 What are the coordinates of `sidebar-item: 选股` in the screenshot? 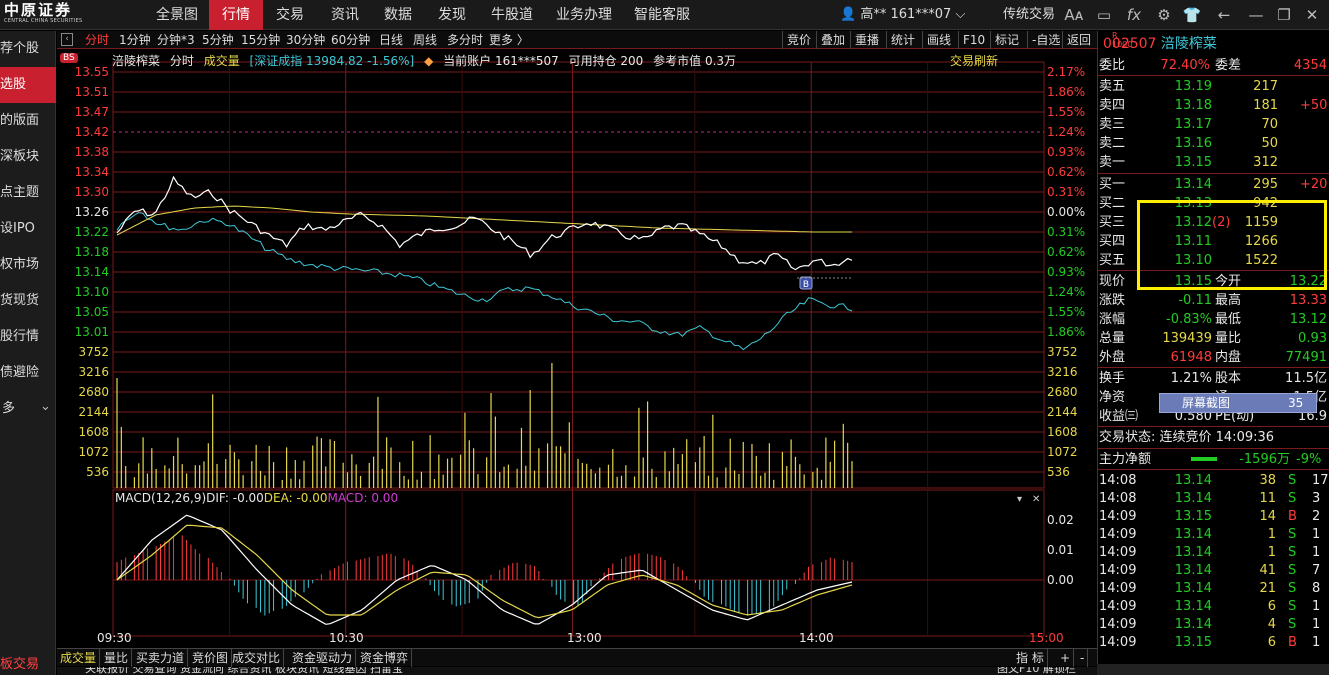 It's located at (28, 85).